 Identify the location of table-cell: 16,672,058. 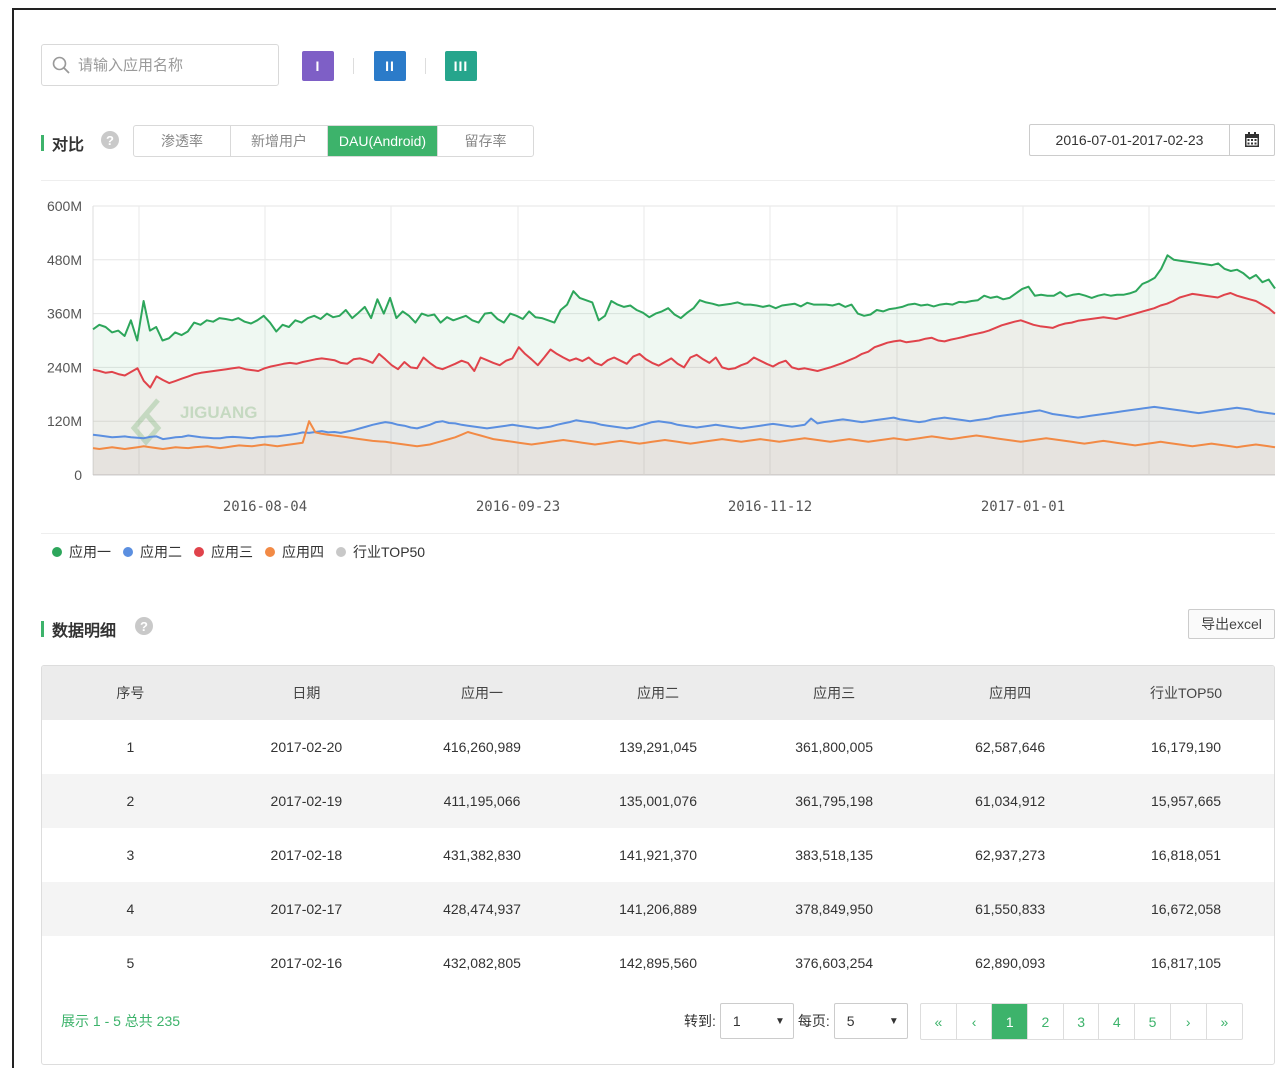
(1186, 909).